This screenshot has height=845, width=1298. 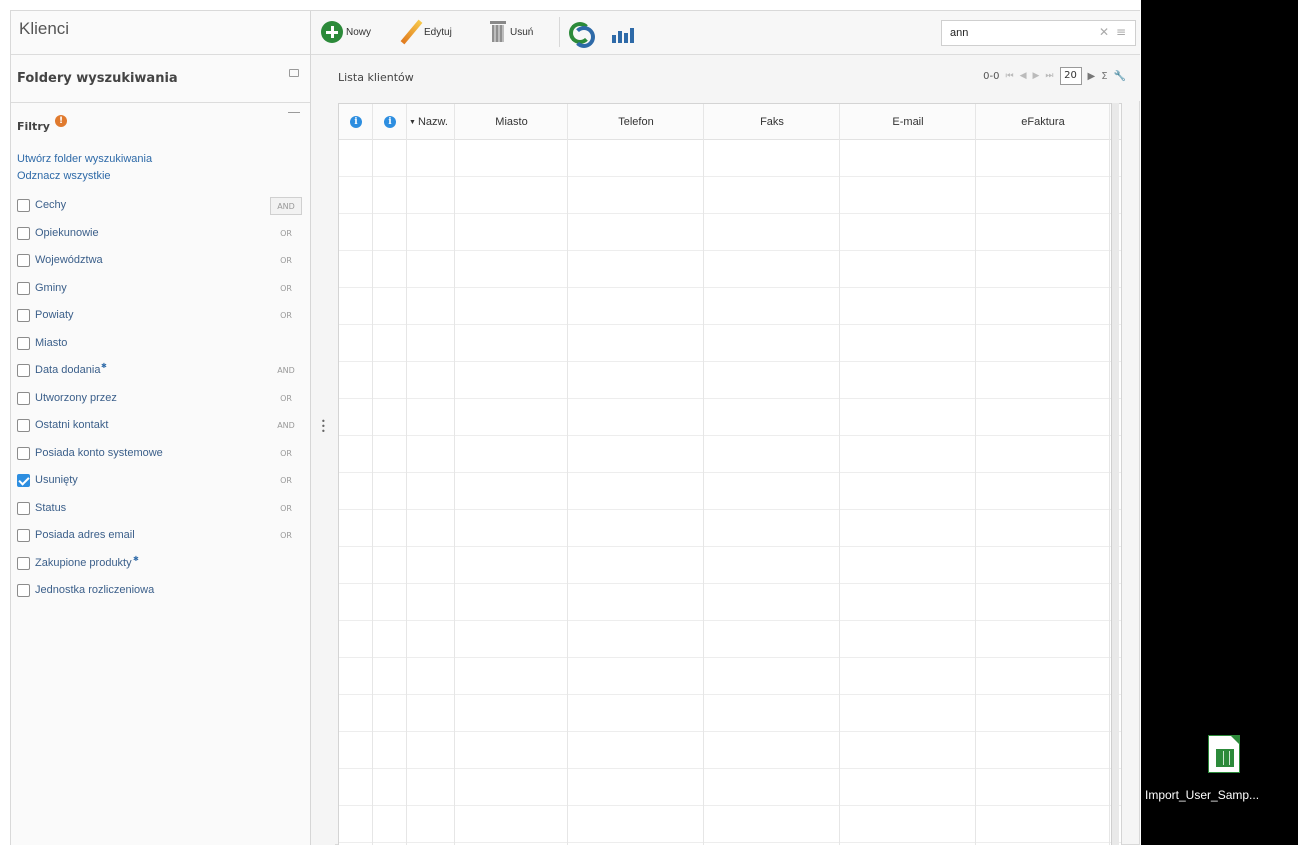 What do you see at coordinates (159, 536) in the screenshot?
I see `filter-item: Posiada adres email OR` at bounding box center [159, 536].